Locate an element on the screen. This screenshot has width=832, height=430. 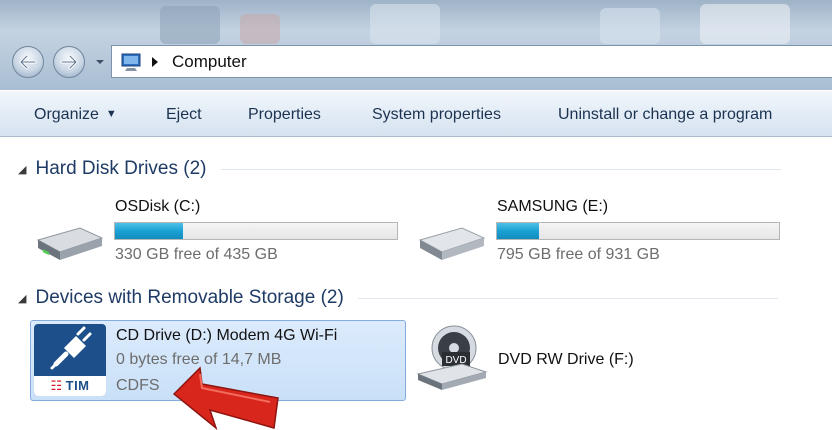
eject-button: Eject is located at coordinates (184, 115).